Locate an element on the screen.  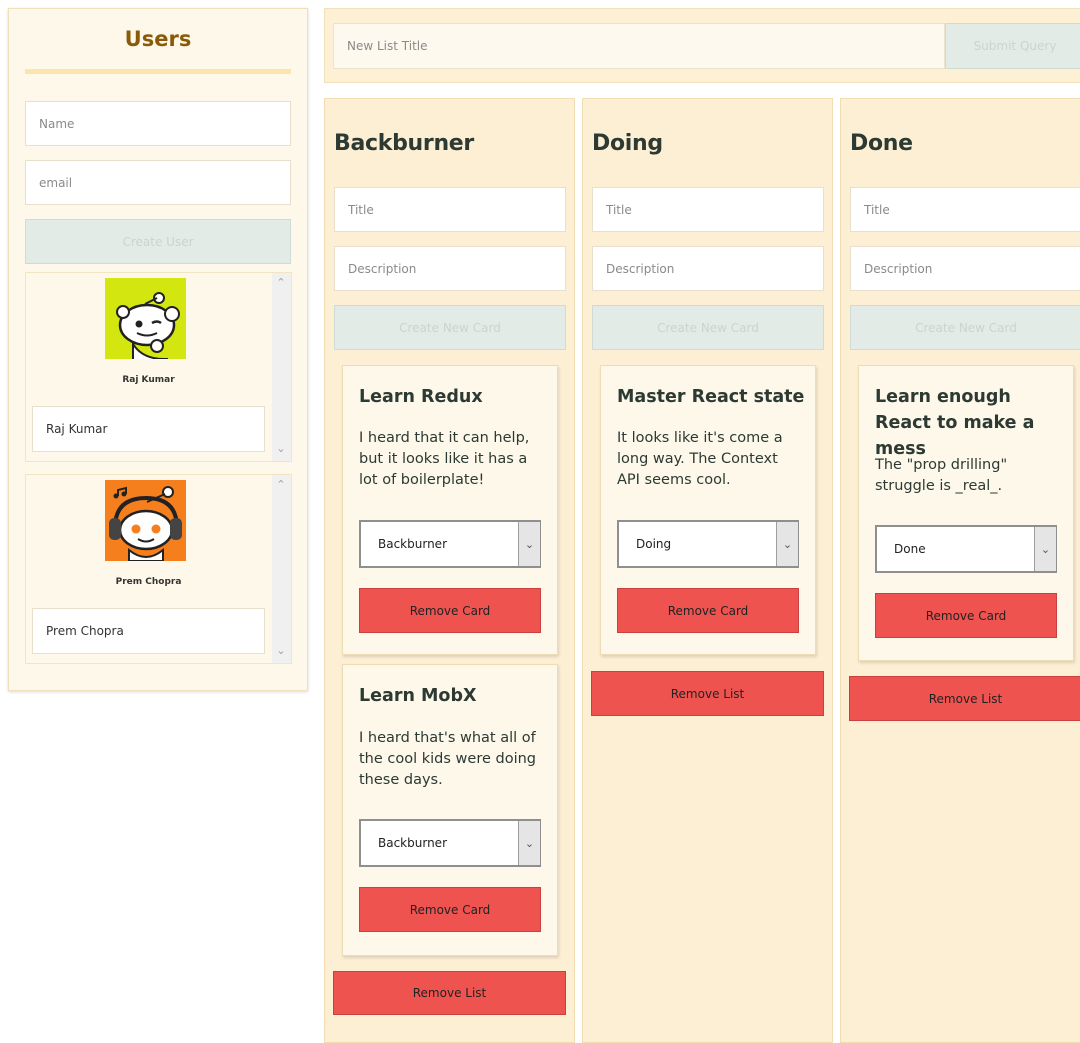
email-input is located at coordinates (158, 182).